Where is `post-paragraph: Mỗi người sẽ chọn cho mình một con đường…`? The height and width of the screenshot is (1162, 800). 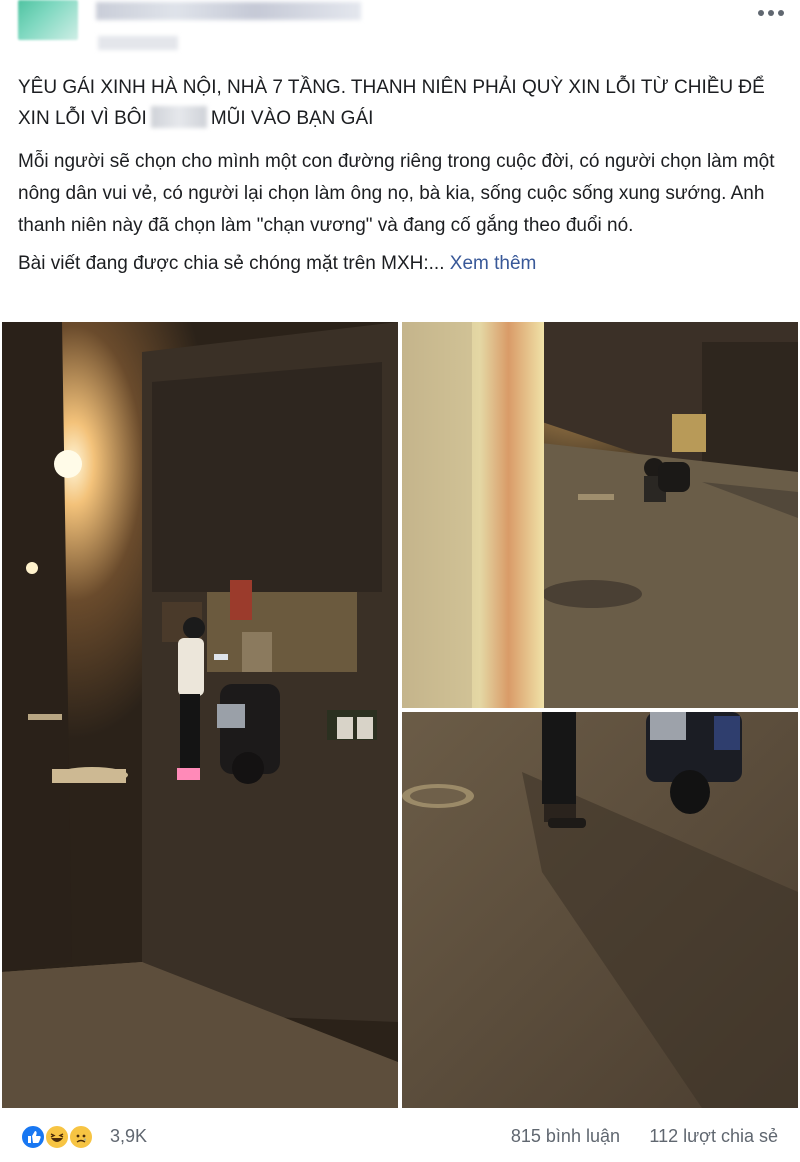 post-paragraph: Mỗi người sẽ chọn cho mình một con đường… is located at coordinates (396, 193).